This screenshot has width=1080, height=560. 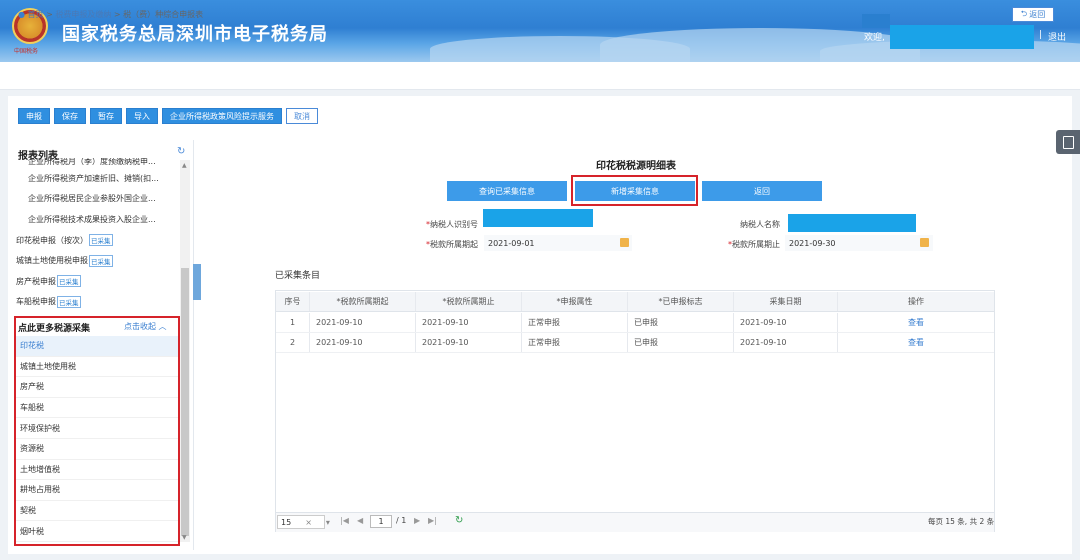 I want to click on temp-save-button: 暂存, so click(x=106, y=116).